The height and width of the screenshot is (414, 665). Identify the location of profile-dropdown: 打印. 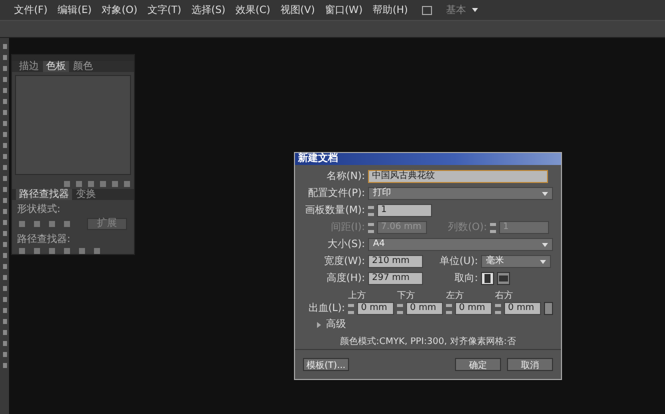
(460, 193).